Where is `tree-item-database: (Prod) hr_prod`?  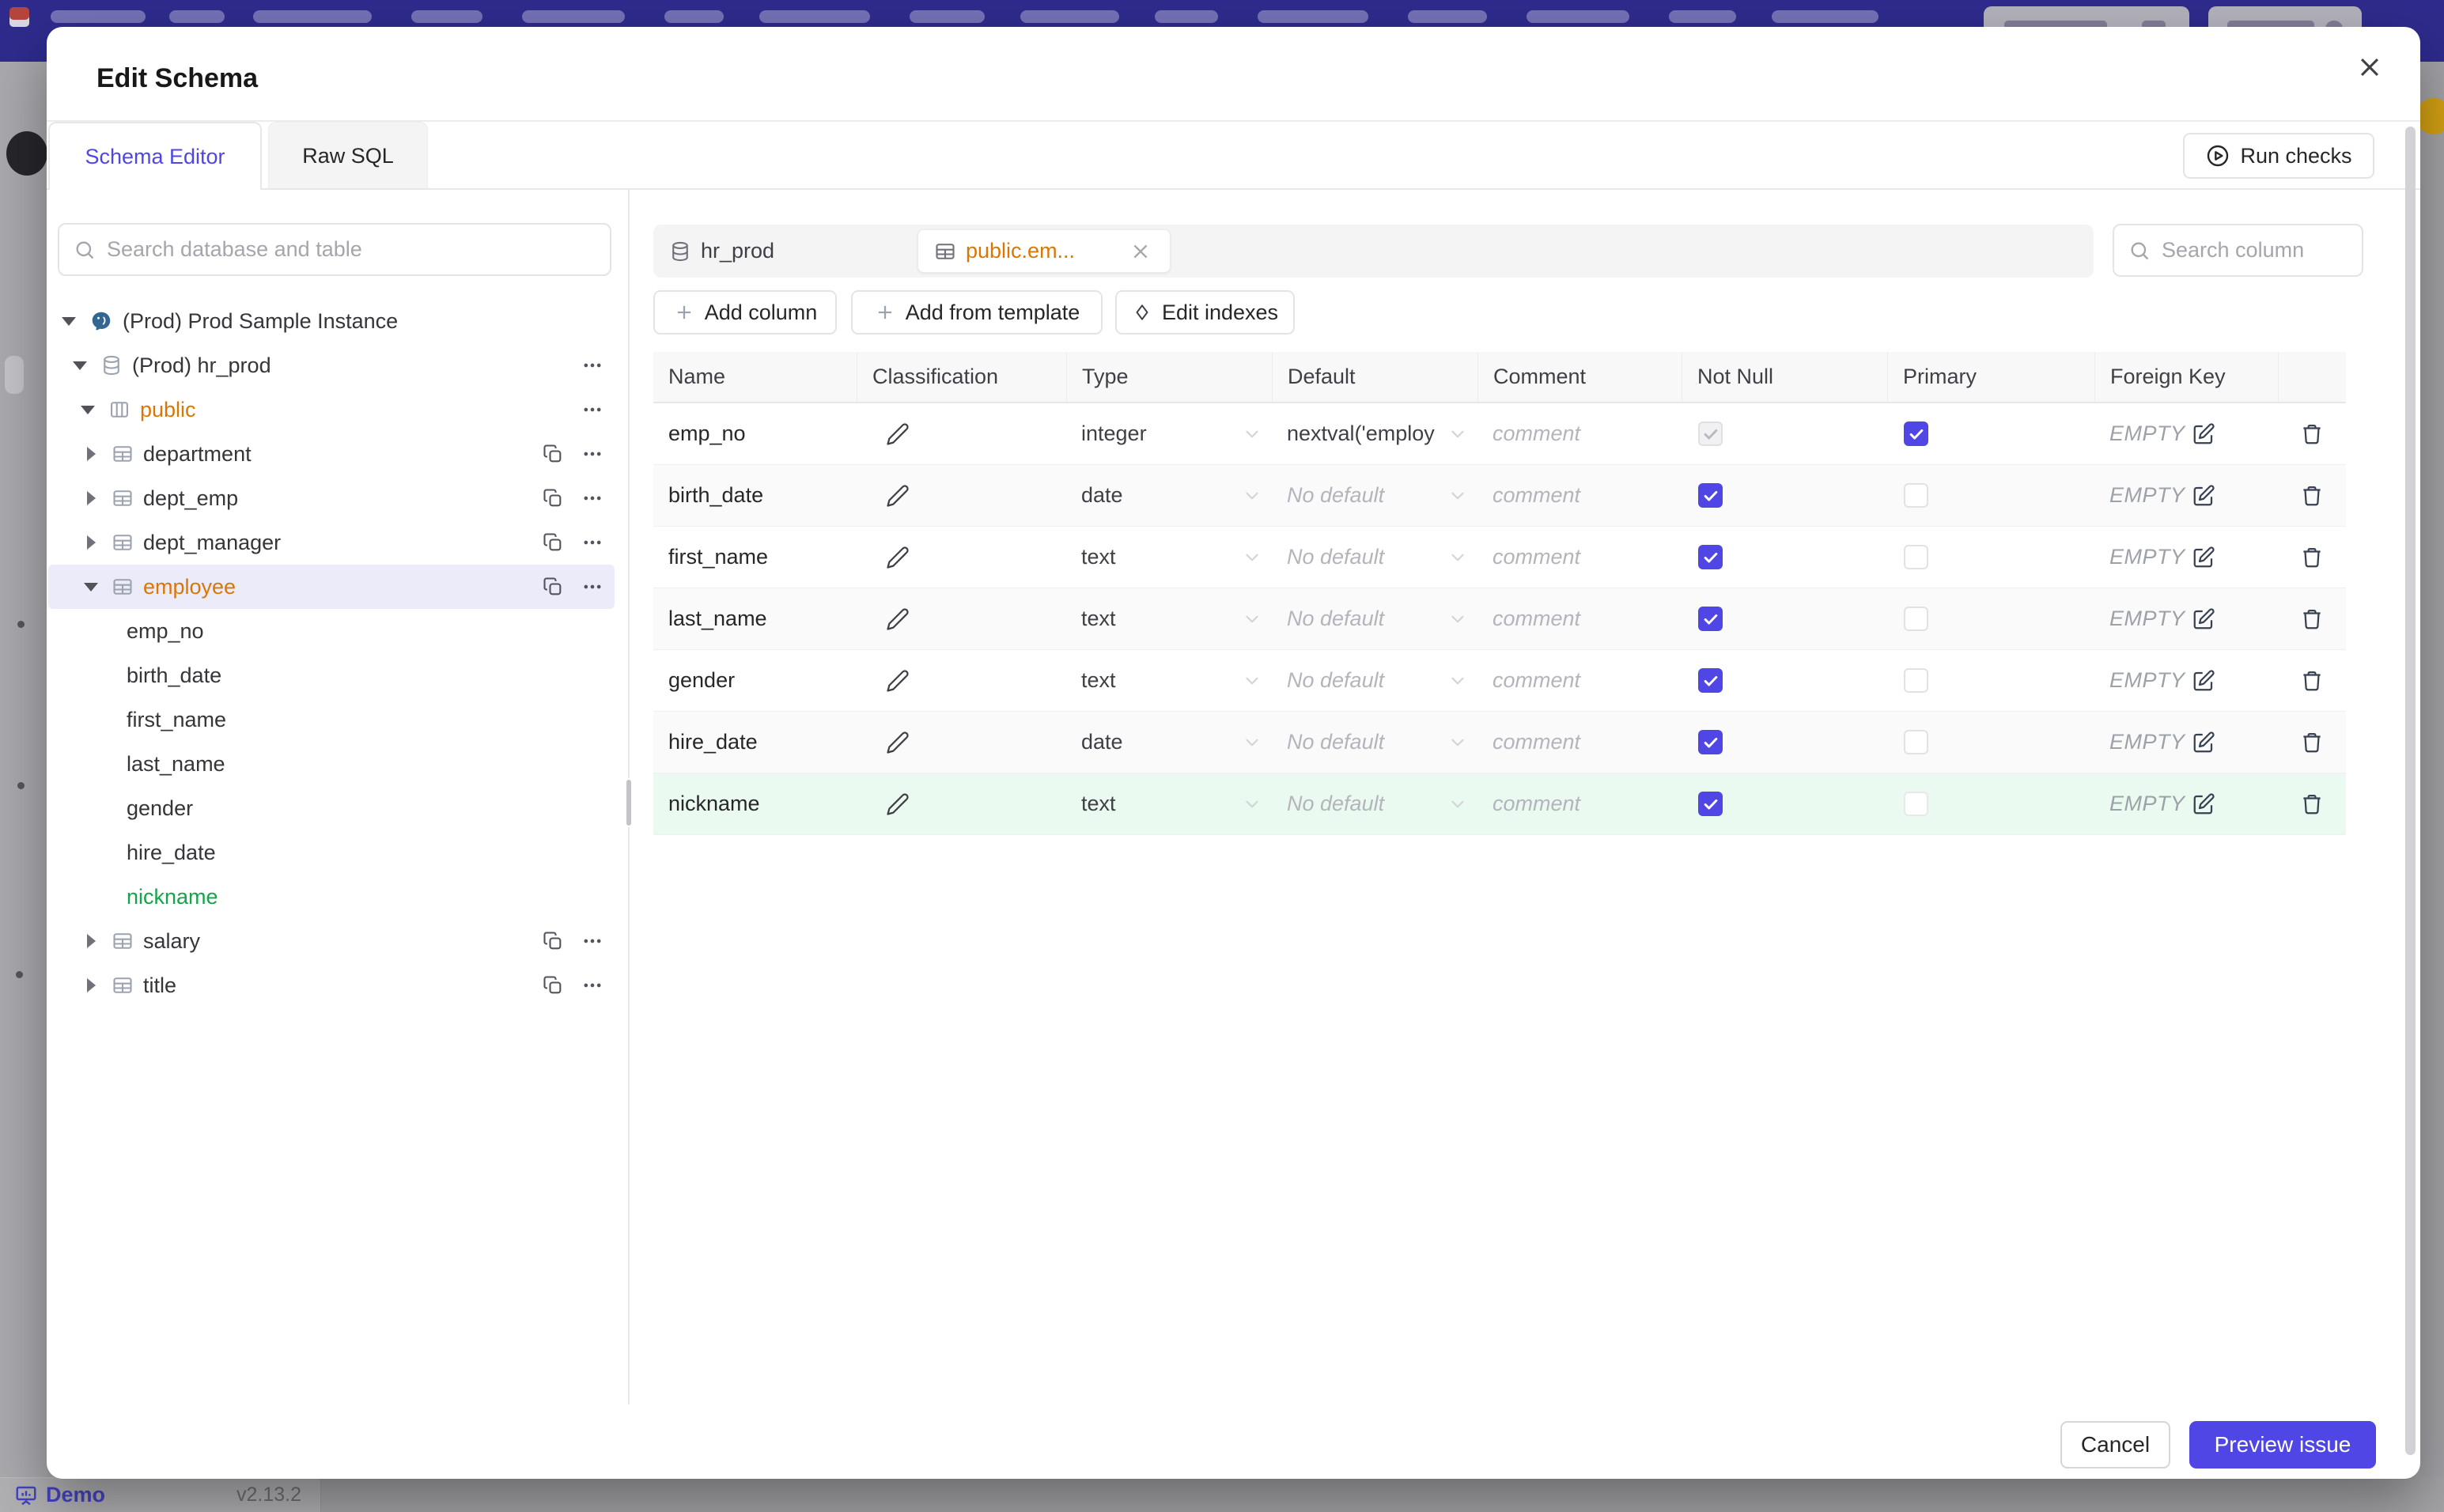
tree-item-database: (Prod) hr_prod is located at coordinates (331, 365).